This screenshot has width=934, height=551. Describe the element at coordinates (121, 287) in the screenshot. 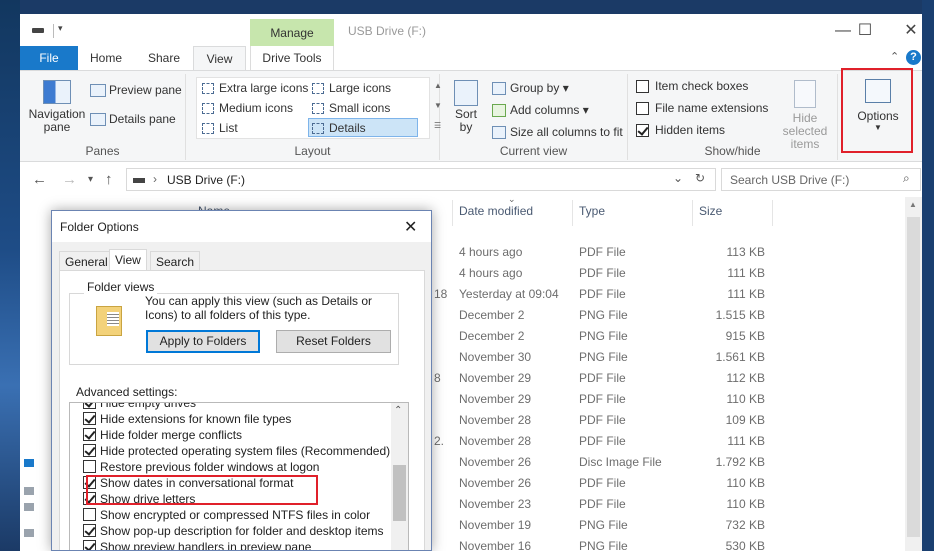

I see `folder-views-legend: Folder views` at that location.